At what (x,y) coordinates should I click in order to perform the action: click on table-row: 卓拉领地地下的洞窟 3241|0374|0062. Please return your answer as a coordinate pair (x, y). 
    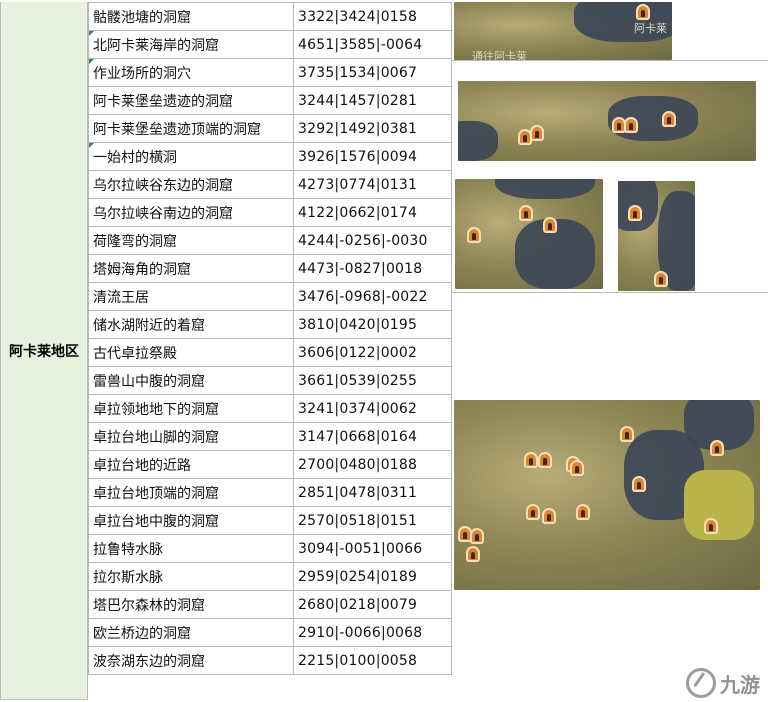
    Looking at the image, I should click on (270, 408).